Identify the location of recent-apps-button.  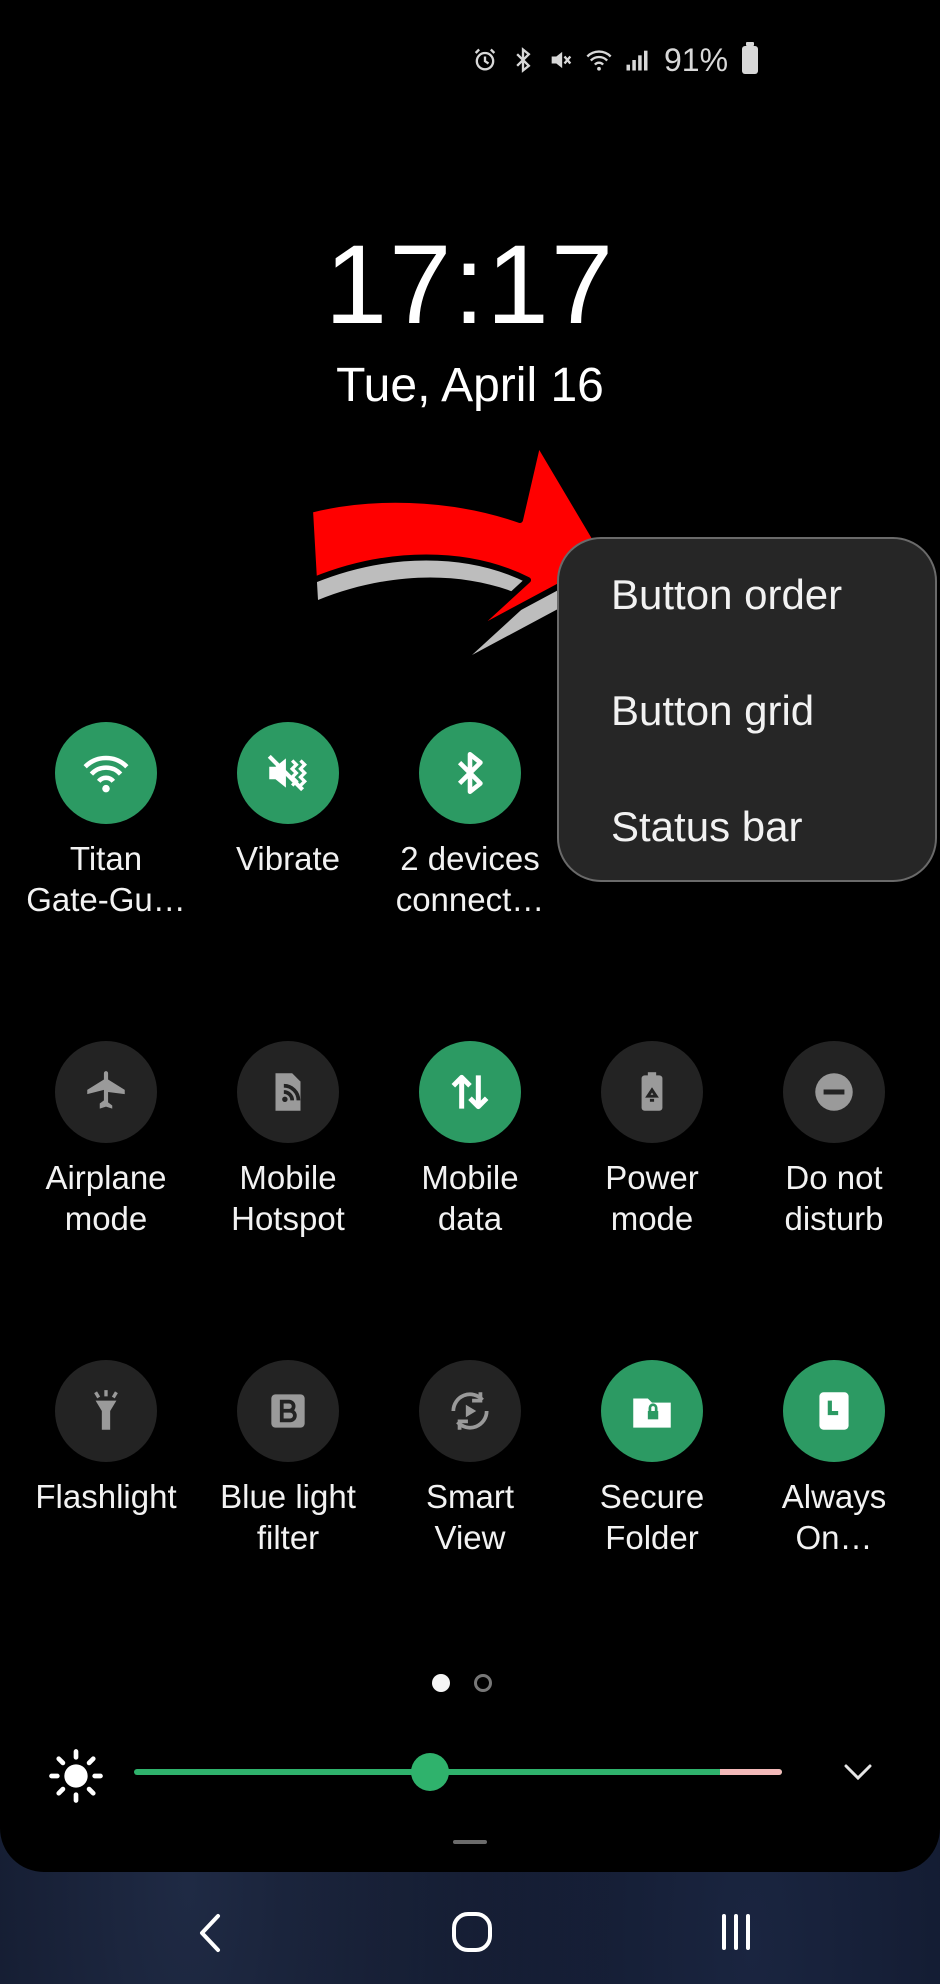
(736, 1932).